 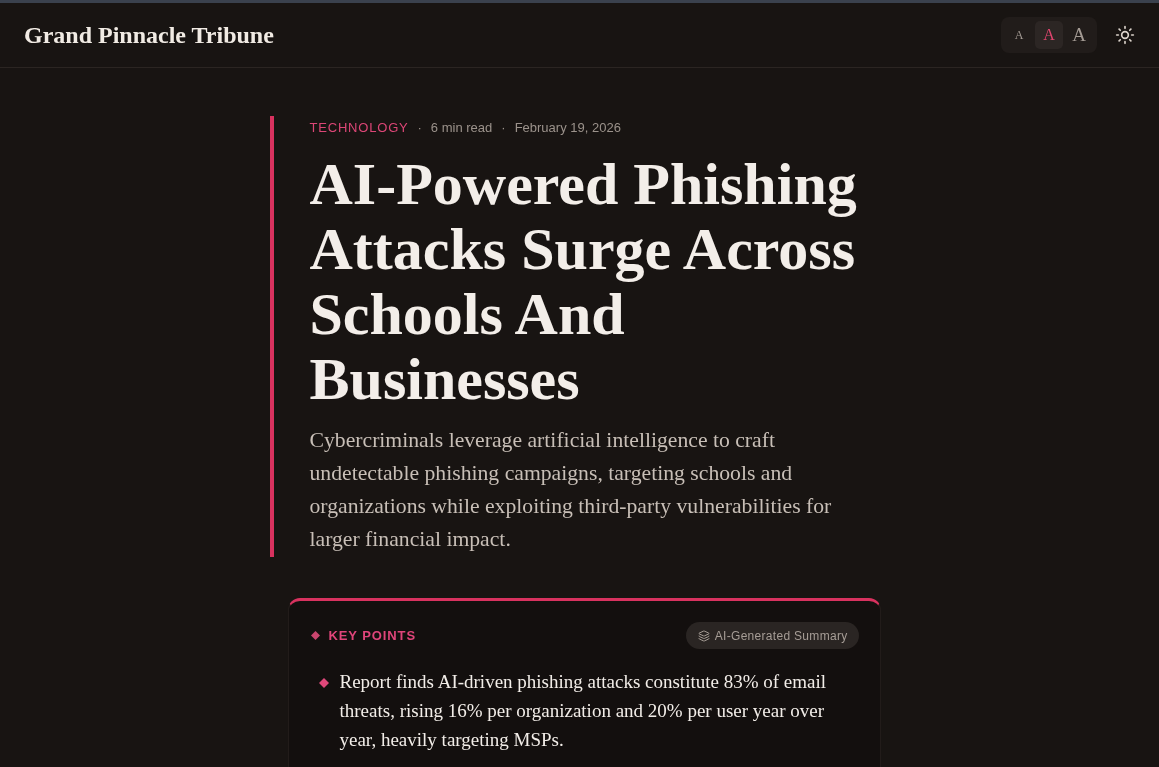 I want to click on theme-toggle-button, so click(x=1125, y=35).